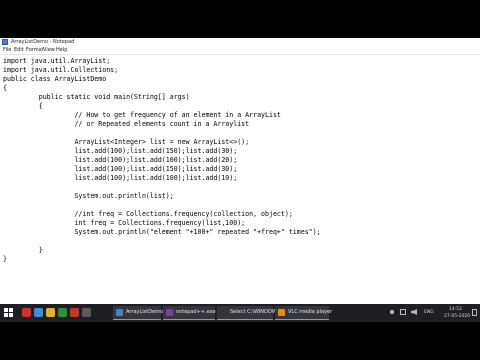 The width and height of the screenshot is (480, 360). I want to click on vlc-cone-icon, so click(281, 312).